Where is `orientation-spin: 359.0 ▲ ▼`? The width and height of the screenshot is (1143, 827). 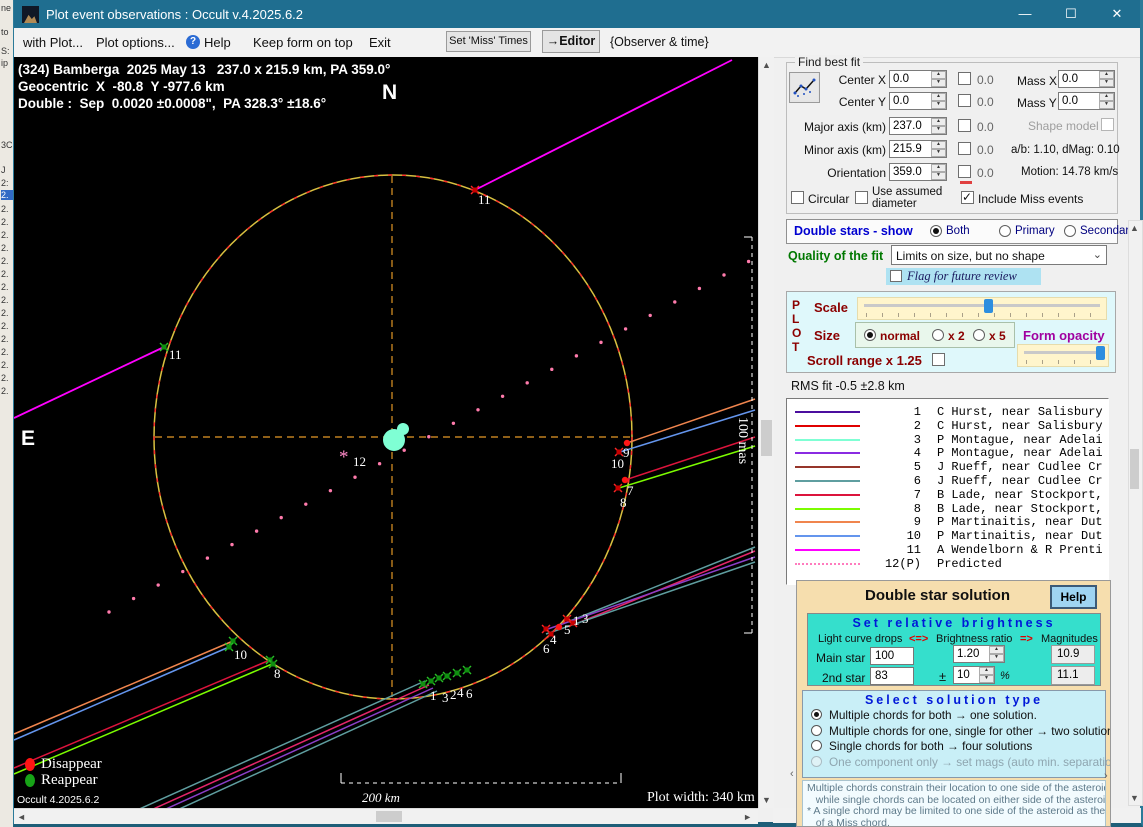 orientation-spin: 359.0 ▲ ▼ is located at coordinates (918, 172).